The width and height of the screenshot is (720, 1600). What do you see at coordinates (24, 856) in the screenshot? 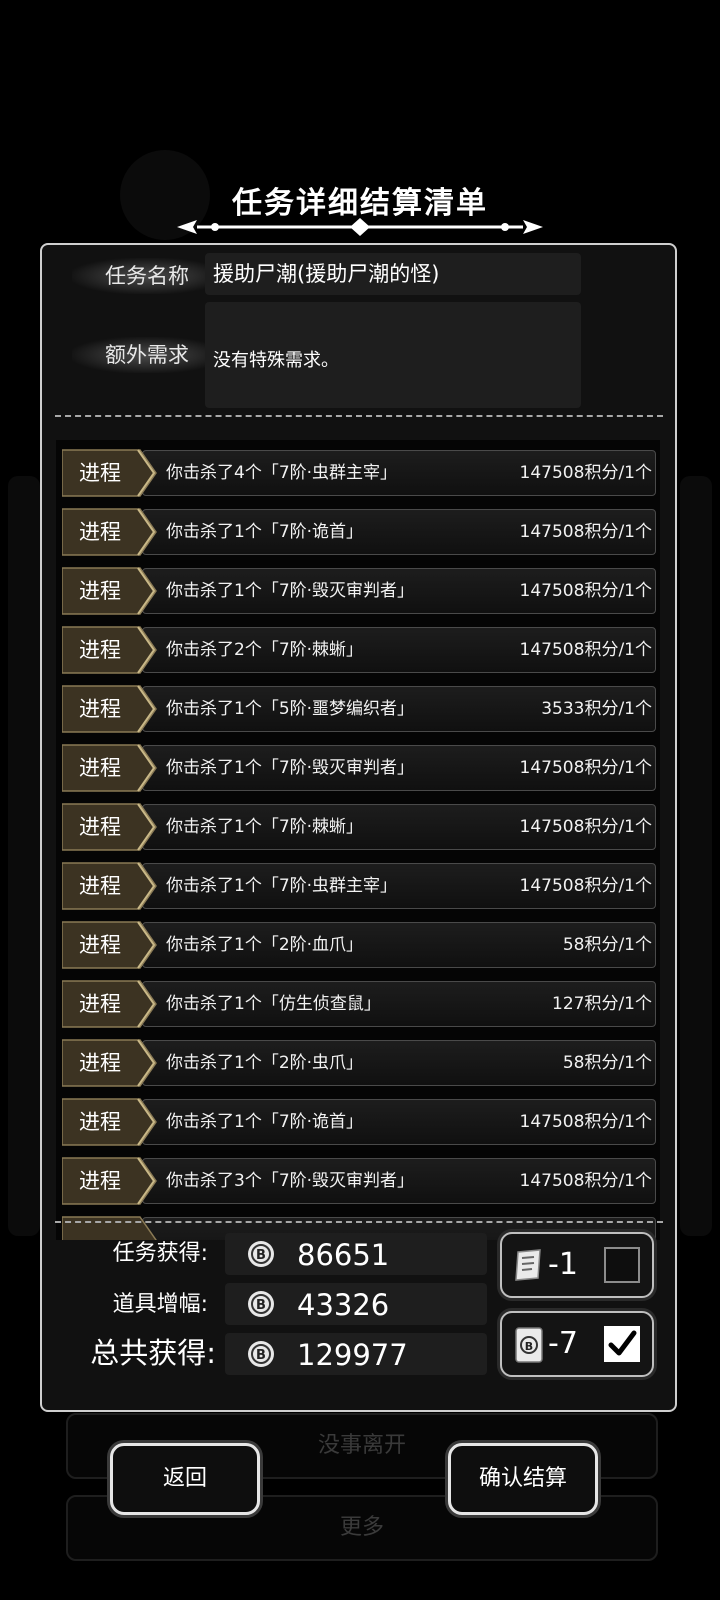
I see `background-left-panel` at bounding box center [24, 856].